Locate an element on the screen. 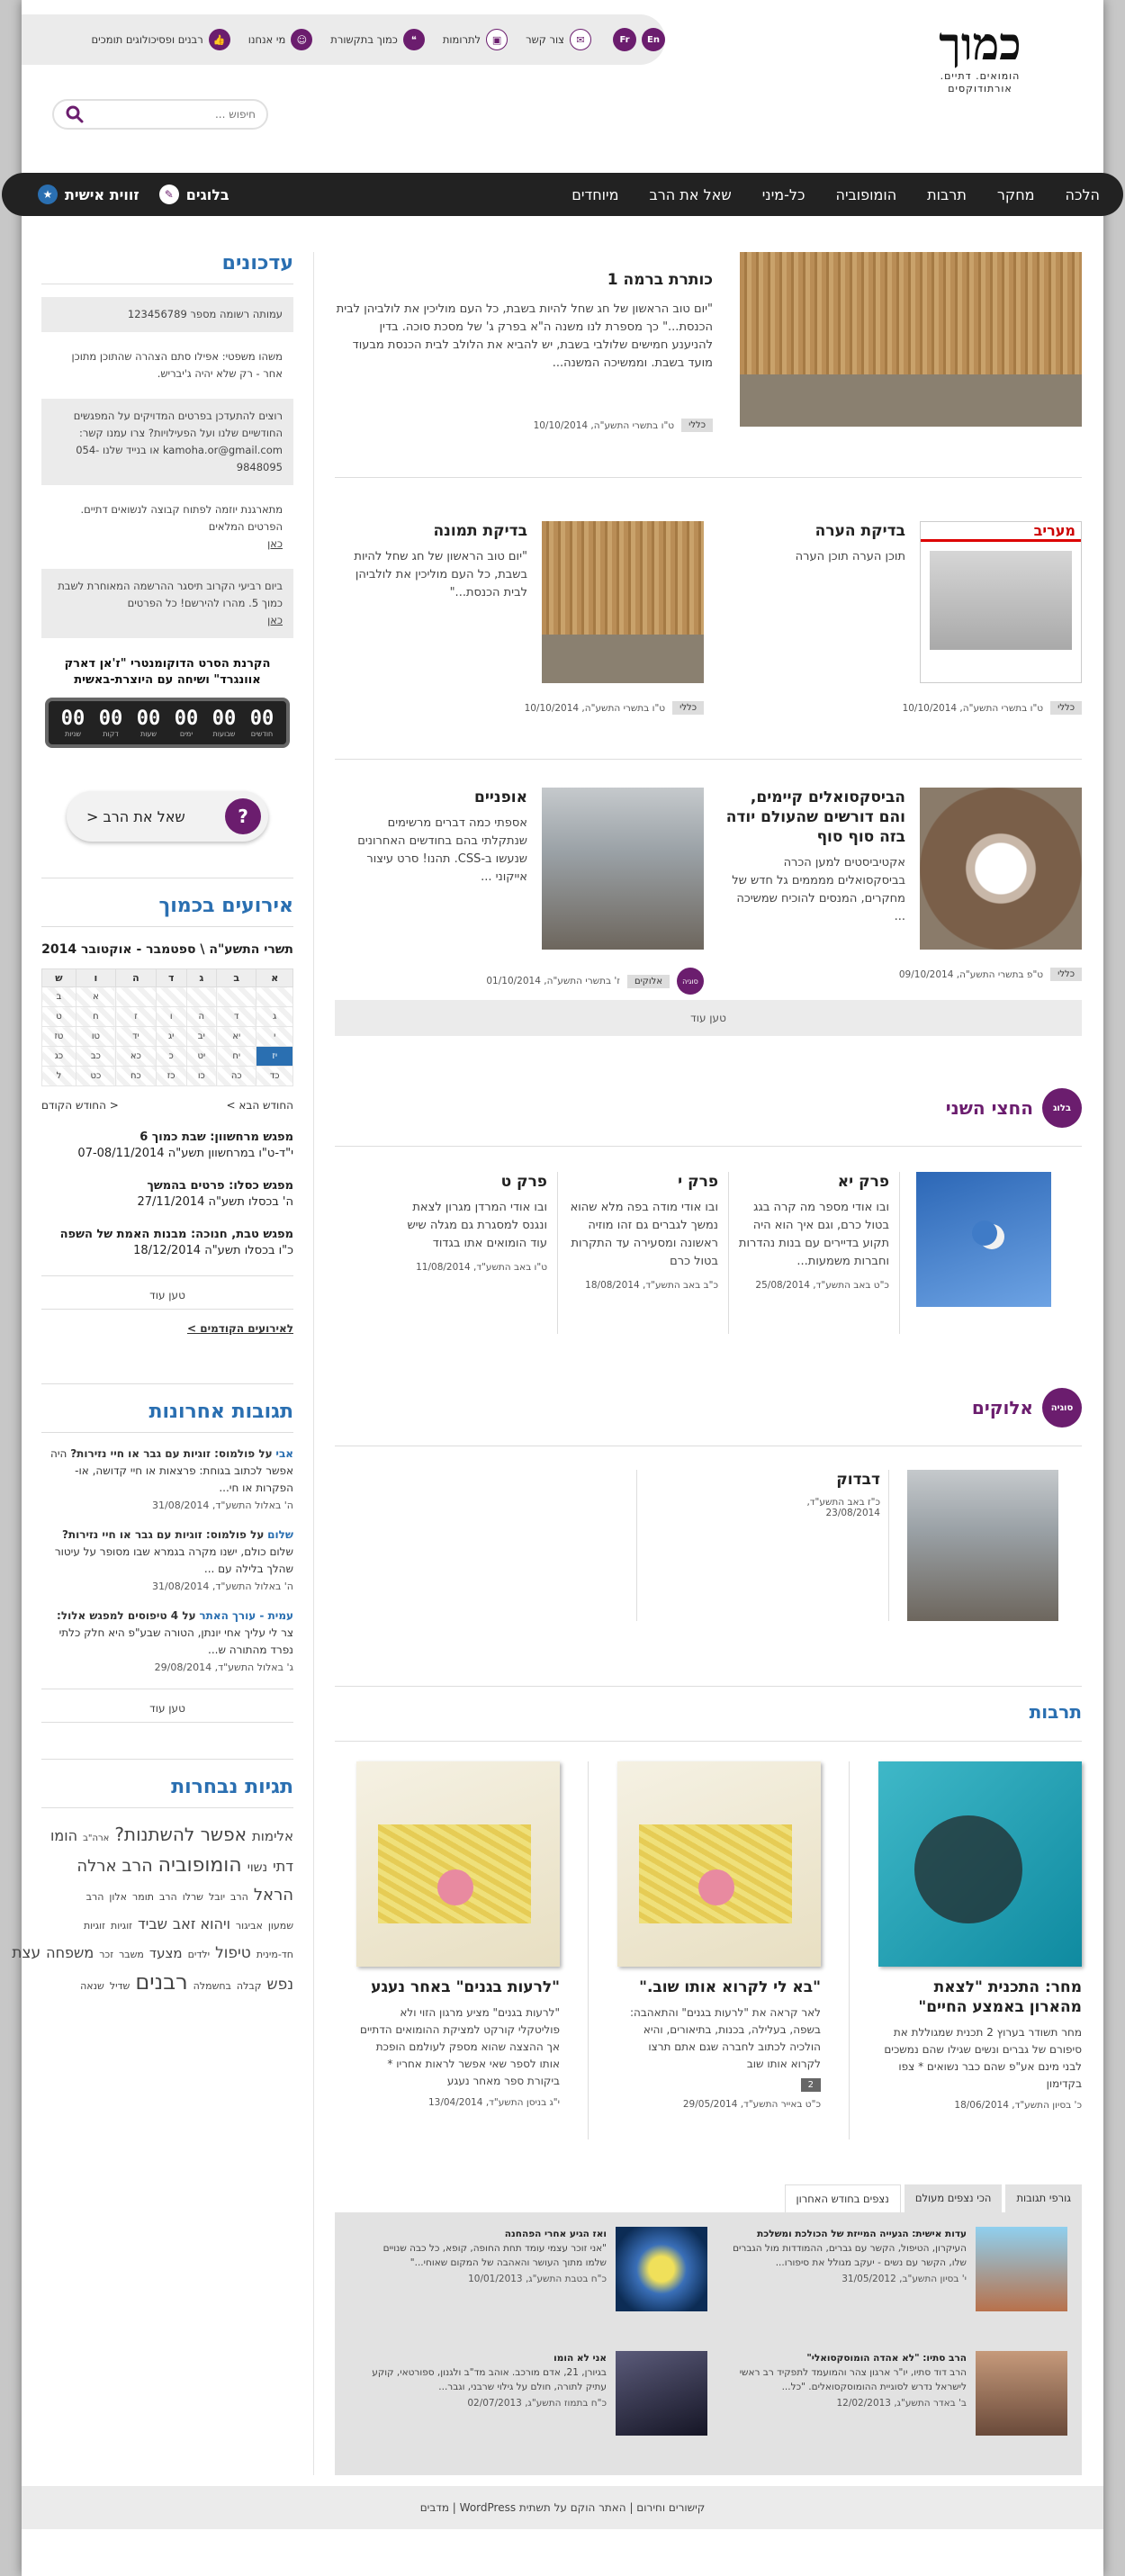 This screenshot has height=2576, width=1125. tag-link: זוגיות is located at coordinates (121, 1926).